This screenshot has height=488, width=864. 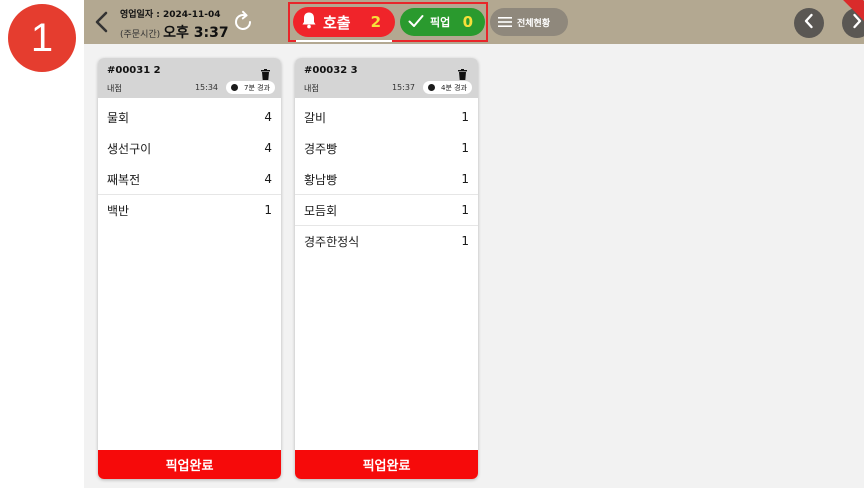 What do you see at coordinates (321, 210) in the screenshot?
I see `item-name: 모듬회` at bounding box center [321, 210].